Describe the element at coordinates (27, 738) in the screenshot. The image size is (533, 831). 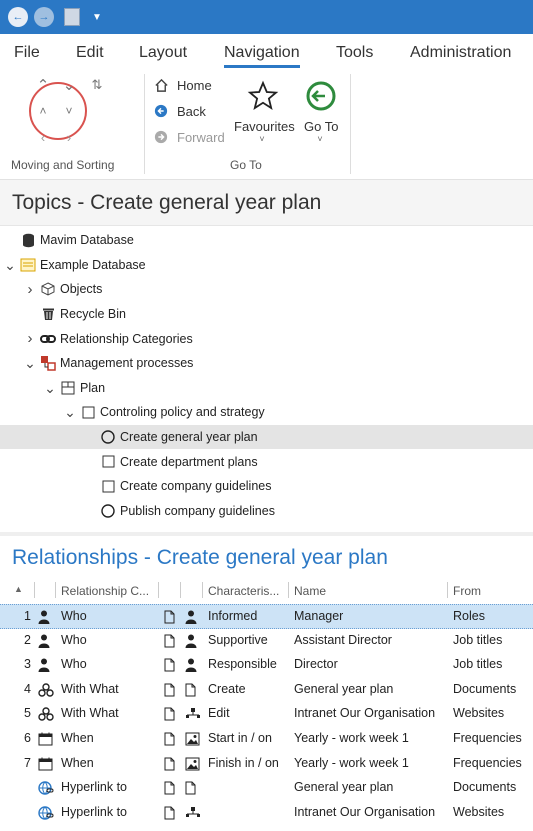
I see `row-number: 6` at that location.